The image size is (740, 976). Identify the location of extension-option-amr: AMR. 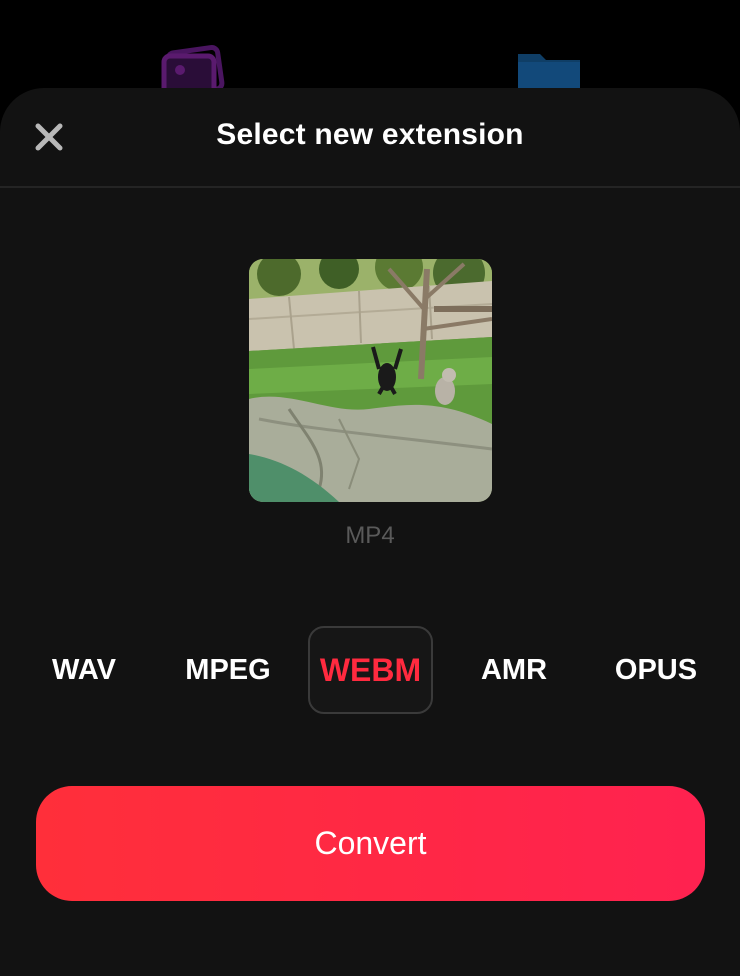
(514, 670).